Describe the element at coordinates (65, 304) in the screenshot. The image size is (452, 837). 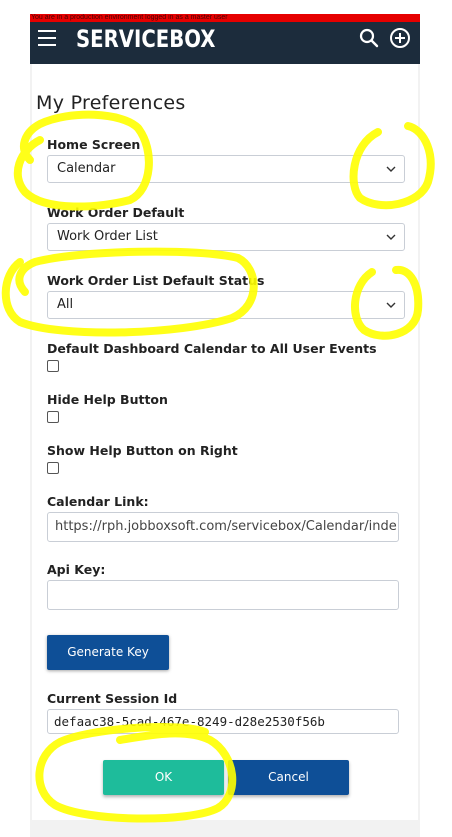
I see `work-order-list-default-status-value: All` at that location.